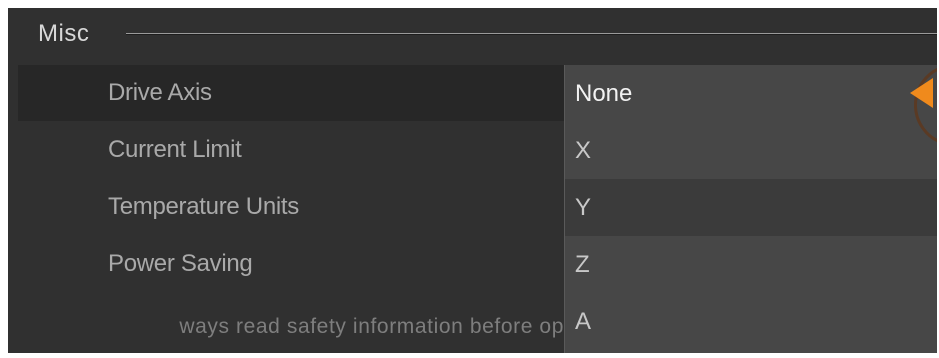 Image resolution: width=939 pixels, height=358 pixels. What do you see at coordinates (531, 33) in the screenshot?
I see `section-divider` at bounding box center [531, 33].